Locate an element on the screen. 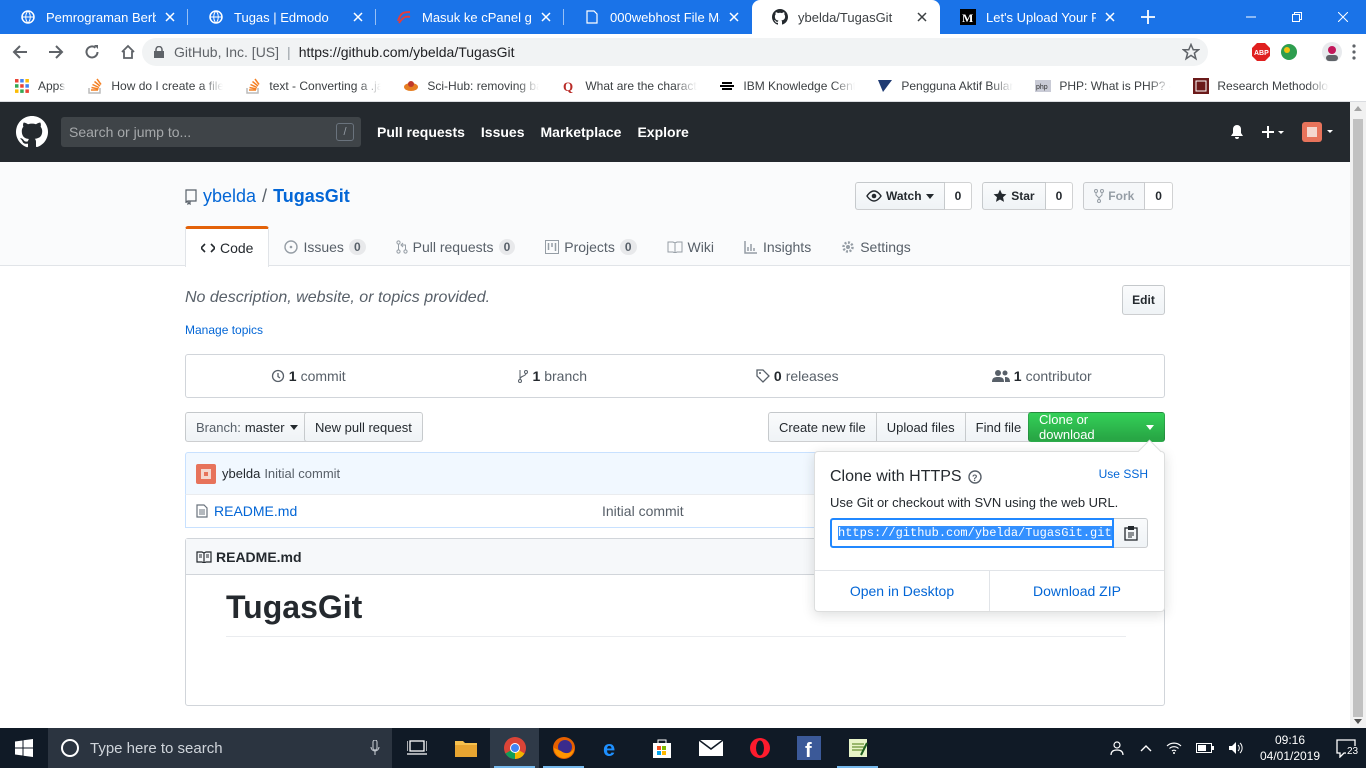  branches-count-link: 1 branch is located at coordinates (553, 376).